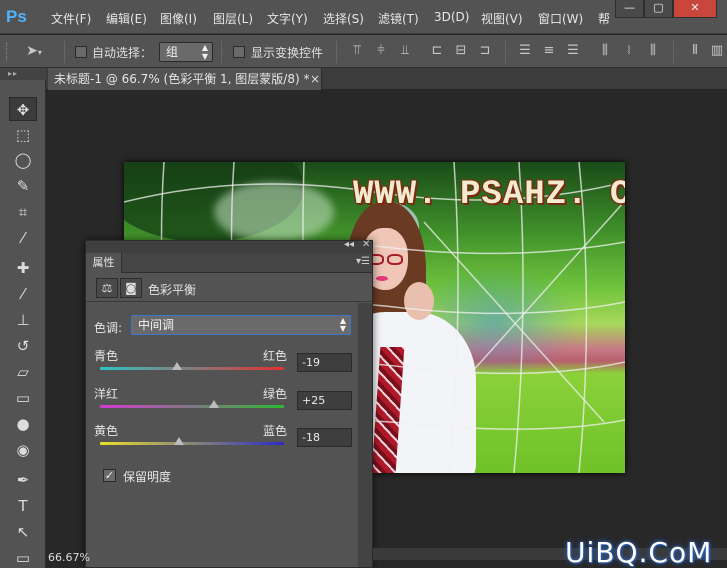 Image resolution: width=727 pixels, height=568 pixels. What do you see at coordinates (405, 51) in the screenshot?
I see `align-bottom-edges-icon: ⫫` at bounding box center [405, 51].